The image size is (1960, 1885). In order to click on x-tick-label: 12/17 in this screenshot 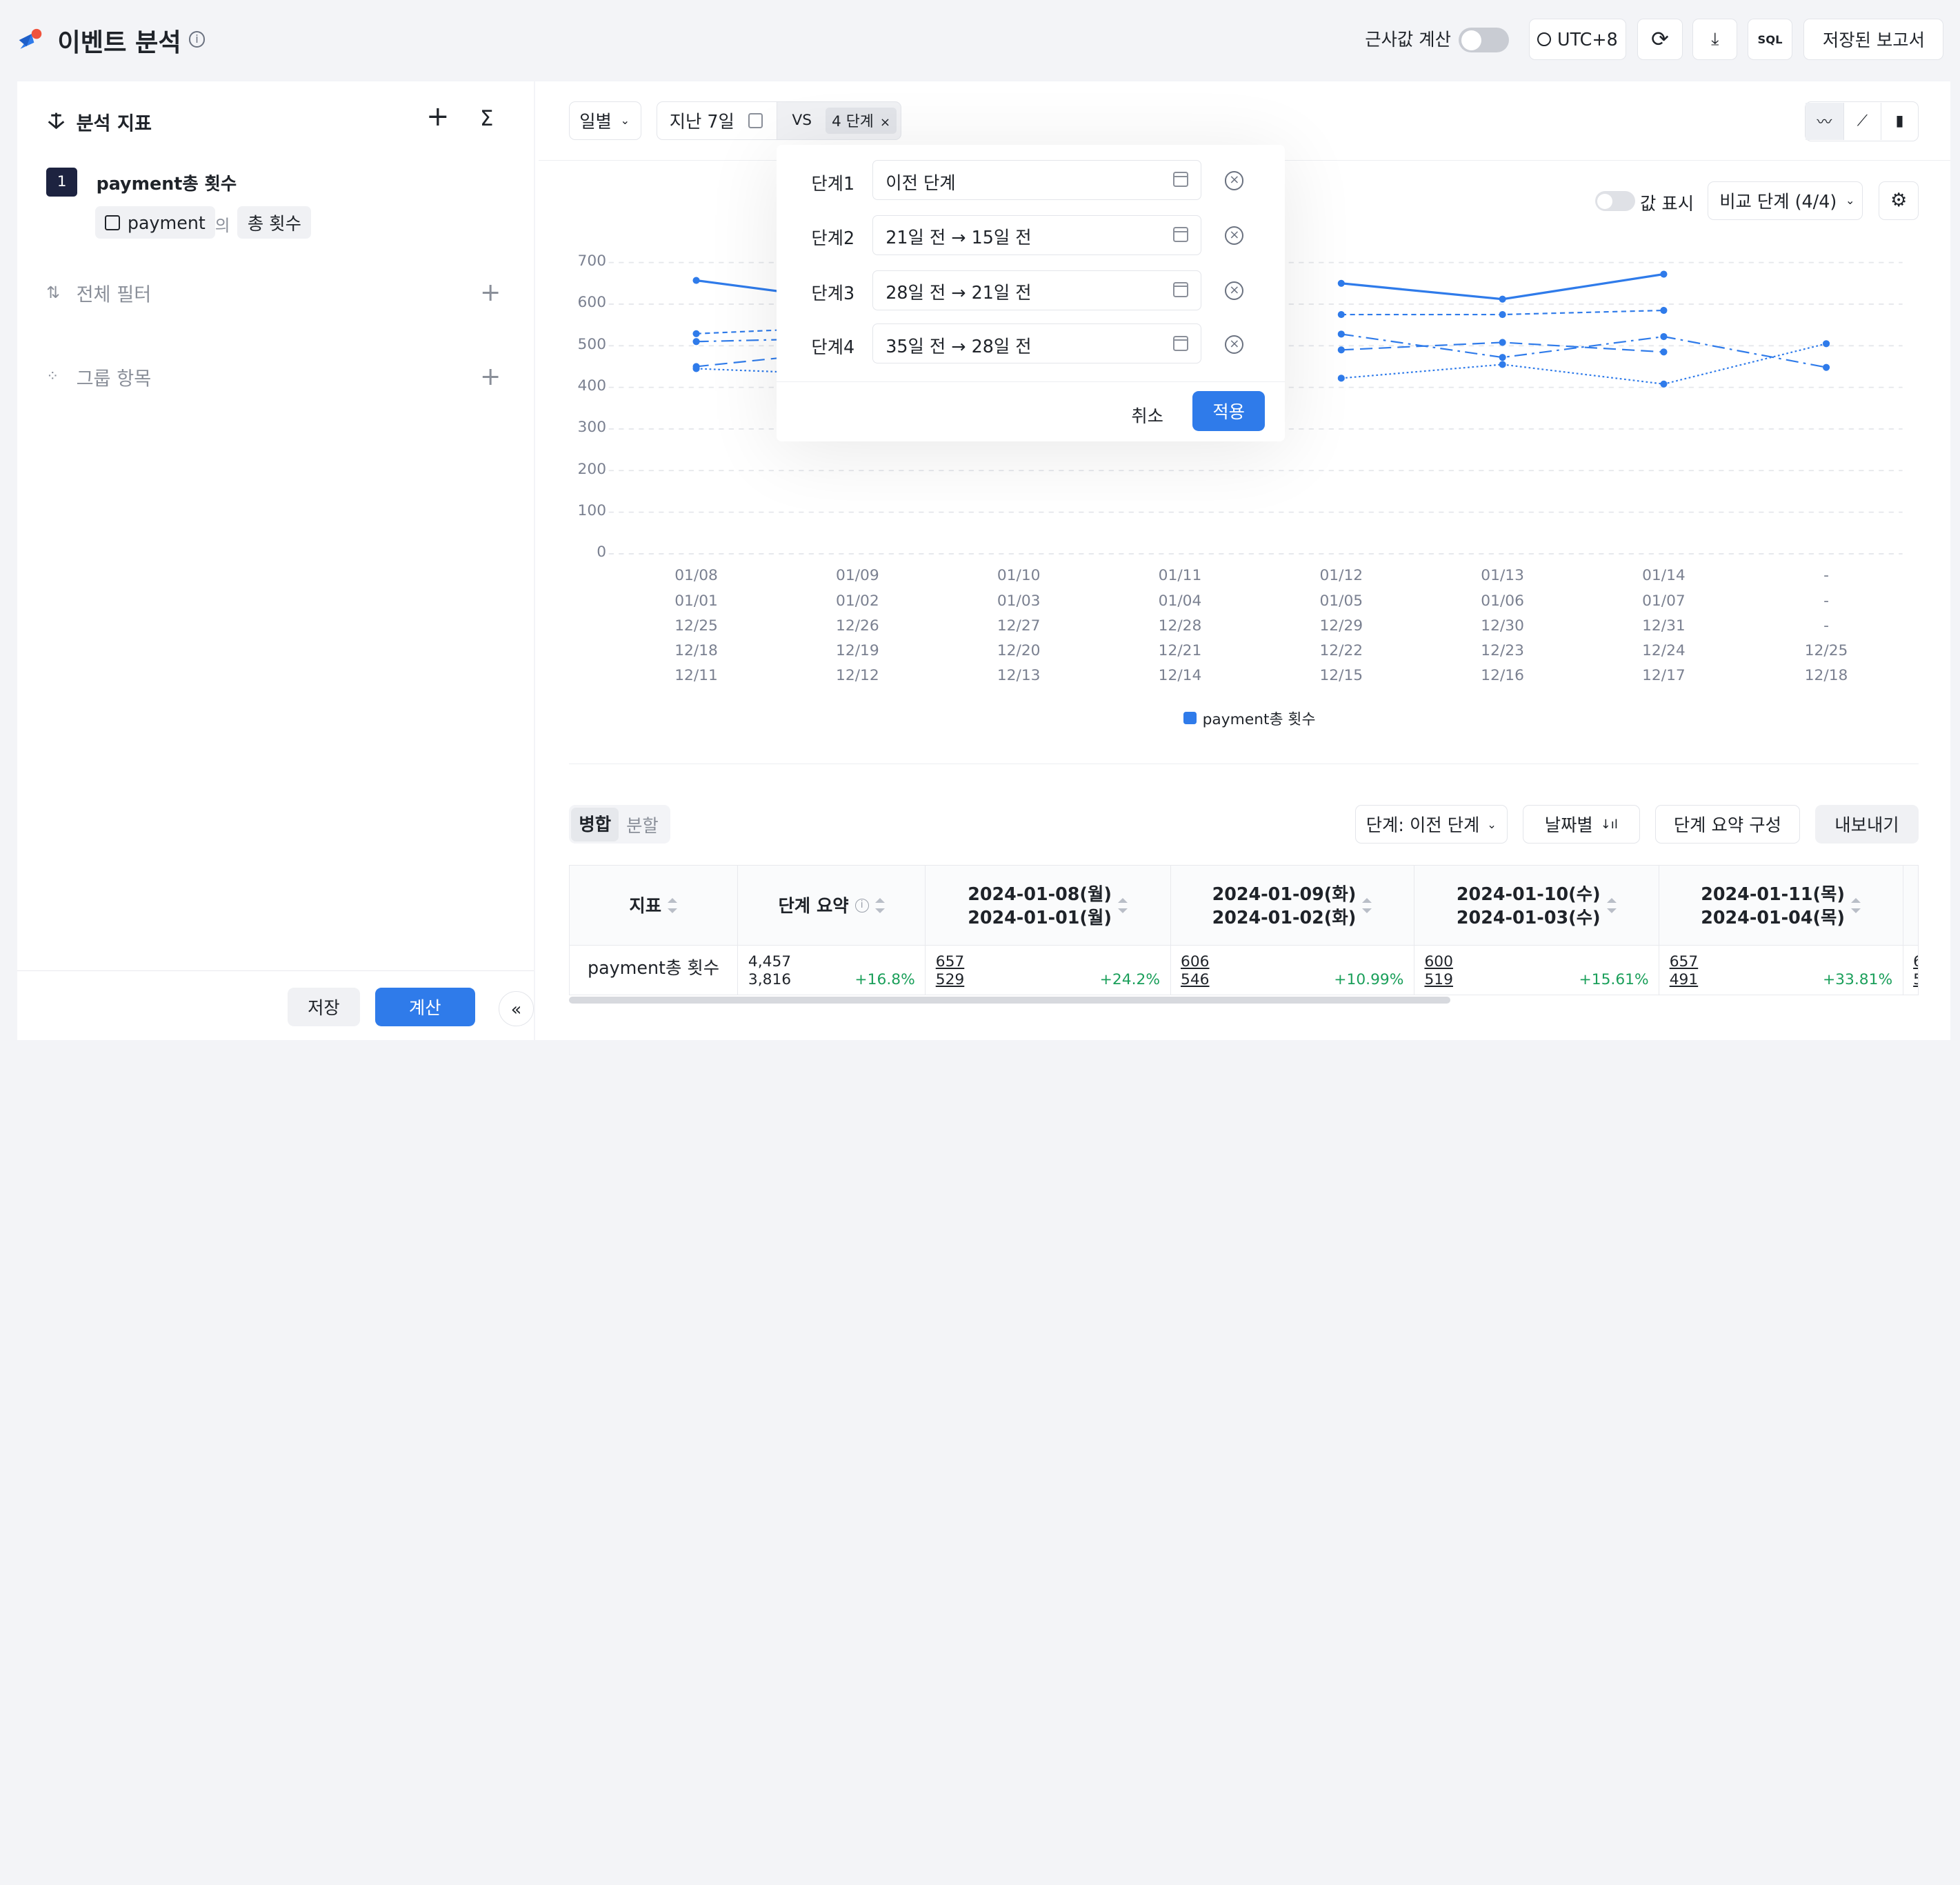, I will do `click(1664, 676)`.